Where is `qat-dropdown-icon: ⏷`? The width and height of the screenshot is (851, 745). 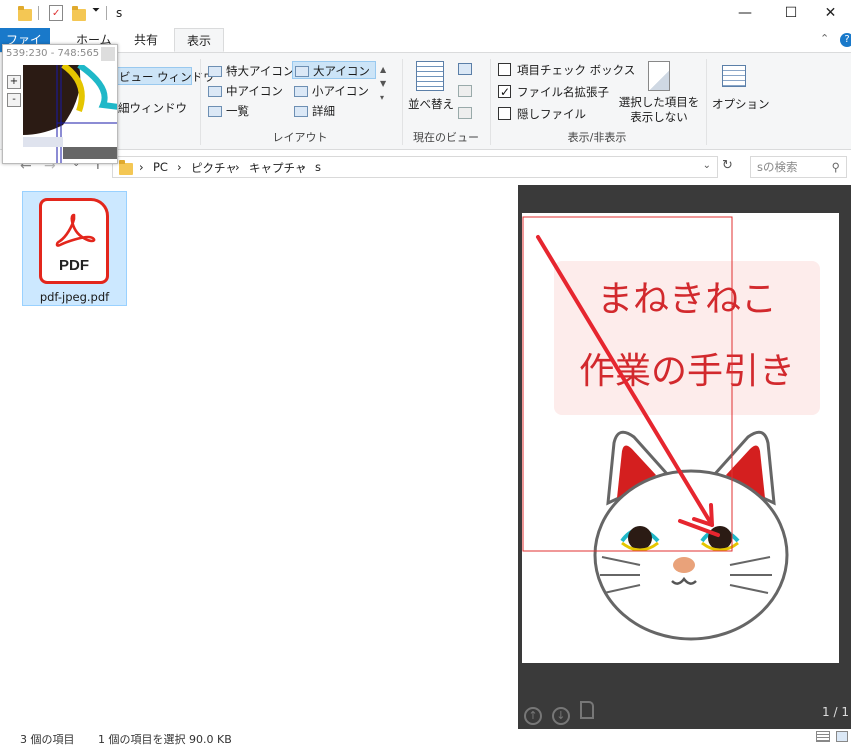 qat-dropdown-icon: ⏷ is located at coordinates (96, 10).